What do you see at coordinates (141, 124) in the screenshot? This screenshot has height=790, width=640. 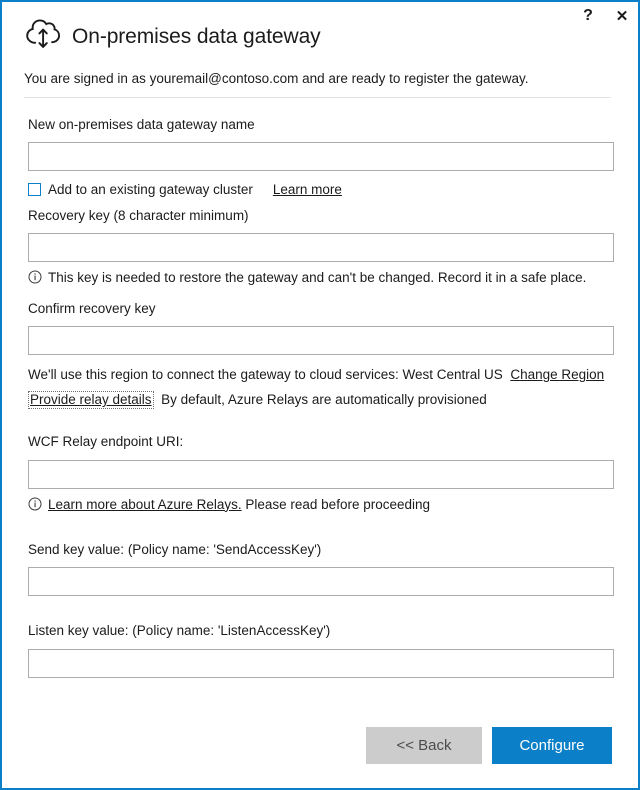 I see `gateway-name-label: New on-premises data gateway name` at bounding box center [141, 124].